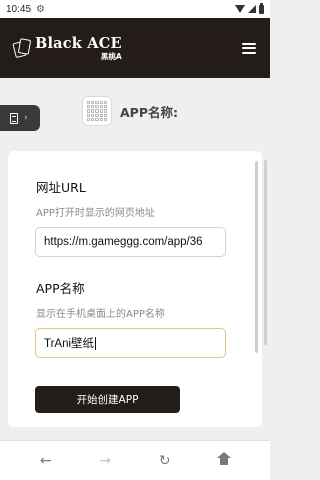 This screenshot has height=480, width=320. I want to click on brand-name: Black ACE, so click(78, 43).